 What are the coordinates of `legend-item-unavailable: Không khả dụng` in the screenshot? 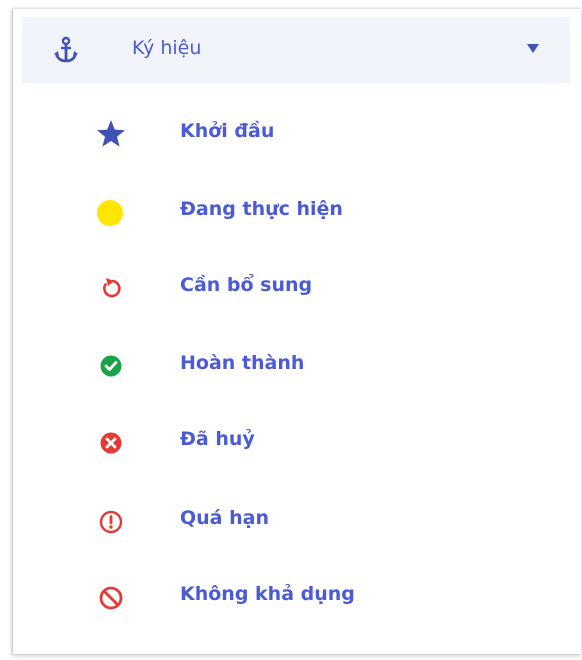 It's located at (315, 596).